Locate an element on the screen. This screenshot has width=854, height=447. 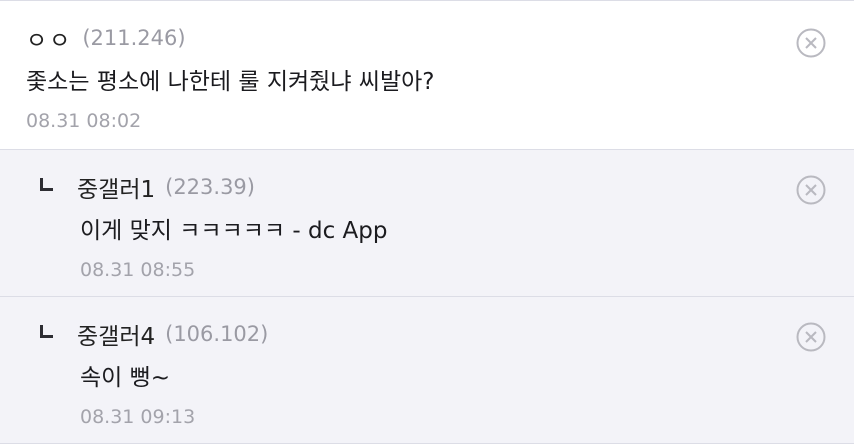
reply-text: 이게 맞지 ㅋㅋㅋㅋㅋ - dc App is located at coordinates (234, 231).